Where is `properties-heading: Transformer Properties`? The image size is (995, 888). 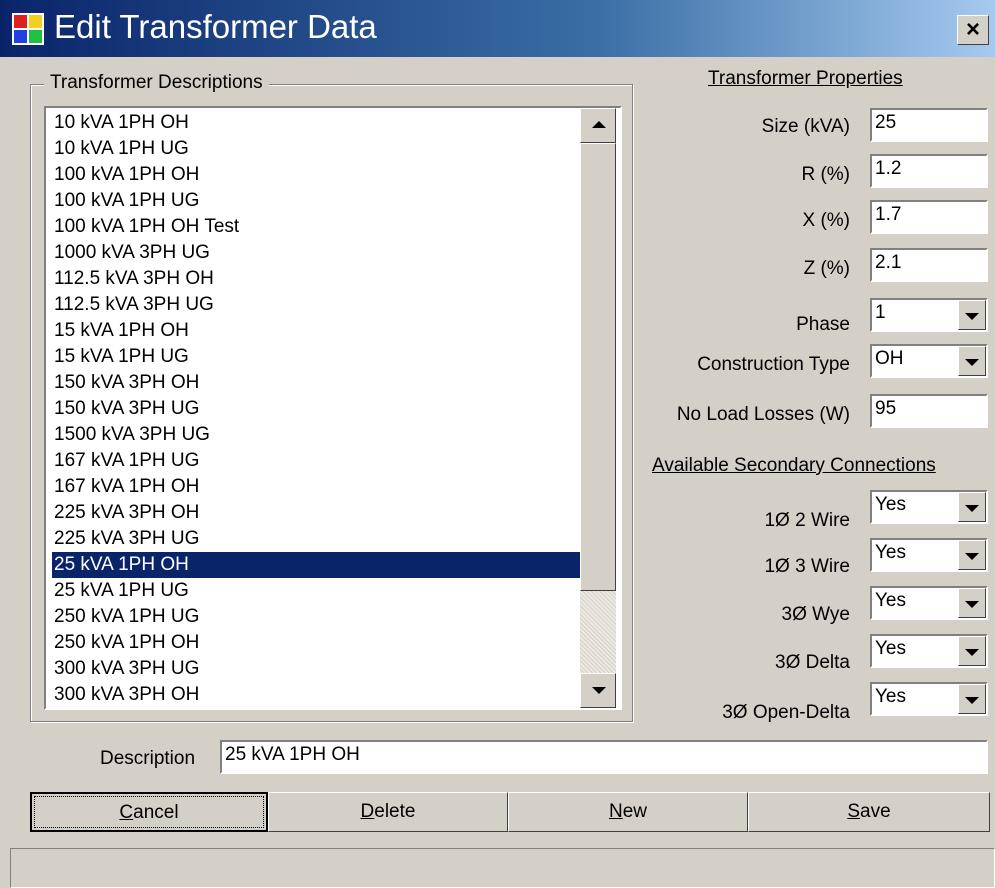 properties-heading: Transformer Properties is located at coordinates (805, 78).